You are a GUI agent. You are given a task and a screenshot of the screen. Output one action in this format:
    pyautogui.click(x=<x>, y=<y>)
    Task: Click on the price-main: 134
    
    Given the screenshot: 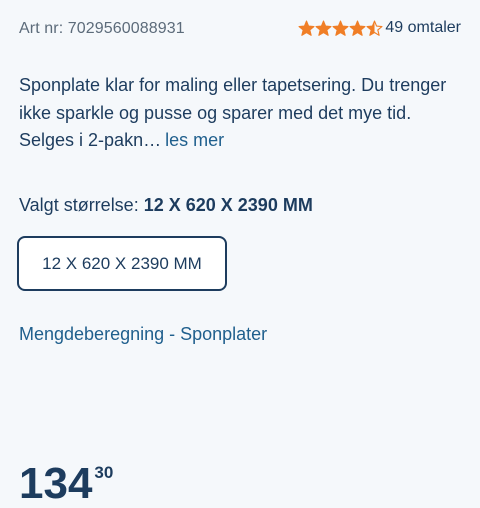 What is the action you would take?
    pyautogui.click(x=56, y=483)
    